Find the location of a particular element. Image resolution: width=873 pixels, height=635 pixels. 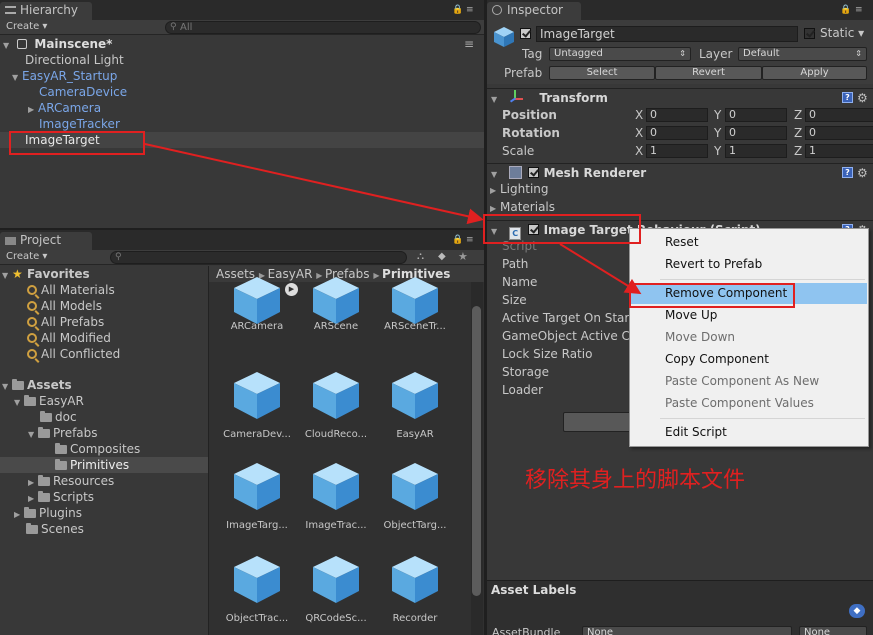

arrow-to-script-component is located at coordinates (314, 184).